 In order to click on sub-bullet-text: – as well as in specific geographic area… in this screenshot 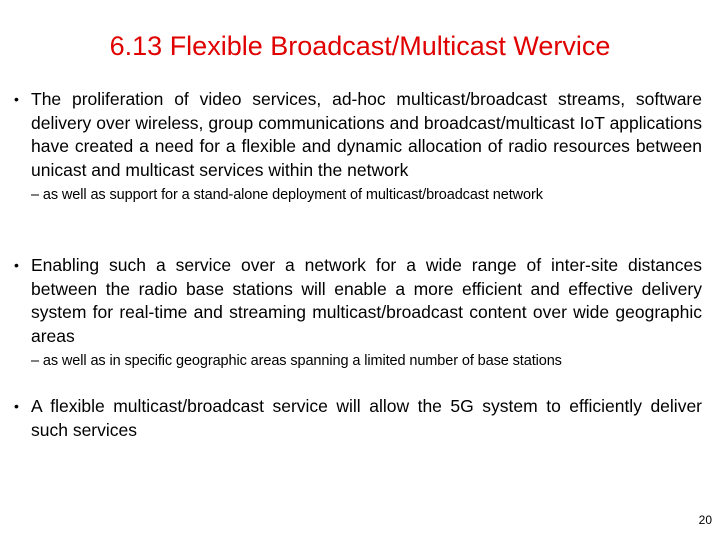, I will do `click(296, 361)`.